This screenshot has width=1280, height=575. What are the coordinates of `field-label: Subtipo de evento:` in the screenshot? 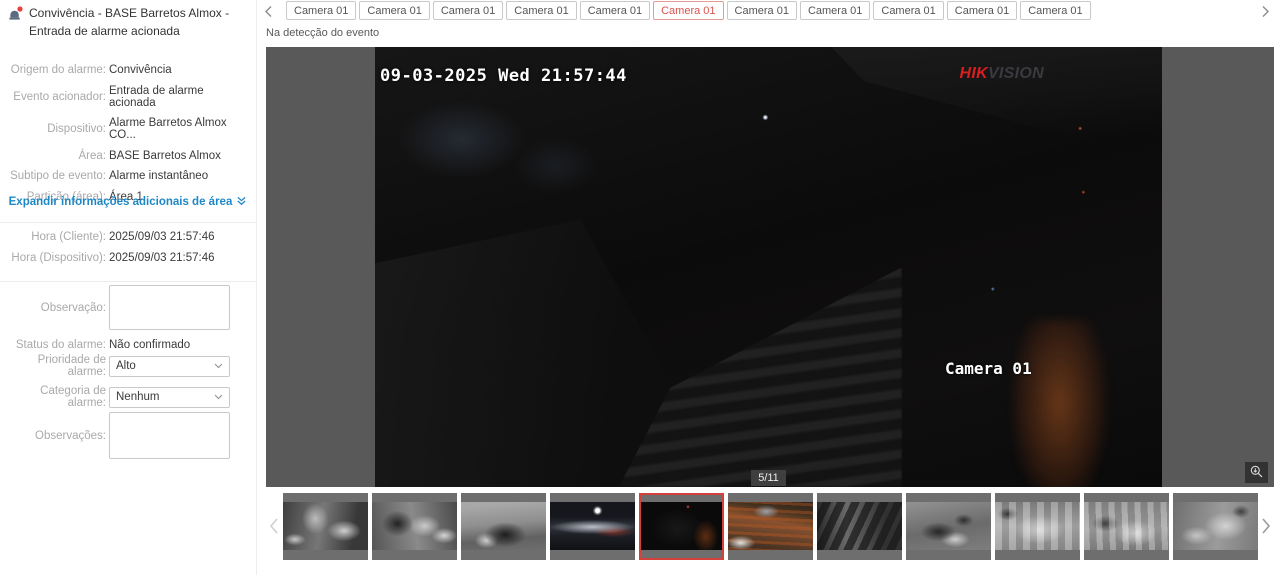 It's located at (58, 176).